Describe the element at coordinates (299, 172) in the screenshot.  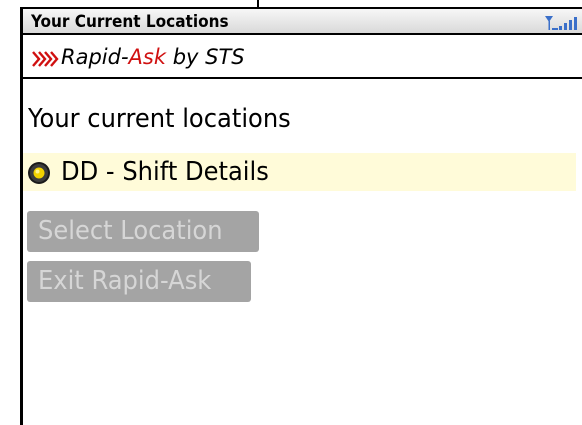
I see `location-item: DD - Shift Details` at that location.